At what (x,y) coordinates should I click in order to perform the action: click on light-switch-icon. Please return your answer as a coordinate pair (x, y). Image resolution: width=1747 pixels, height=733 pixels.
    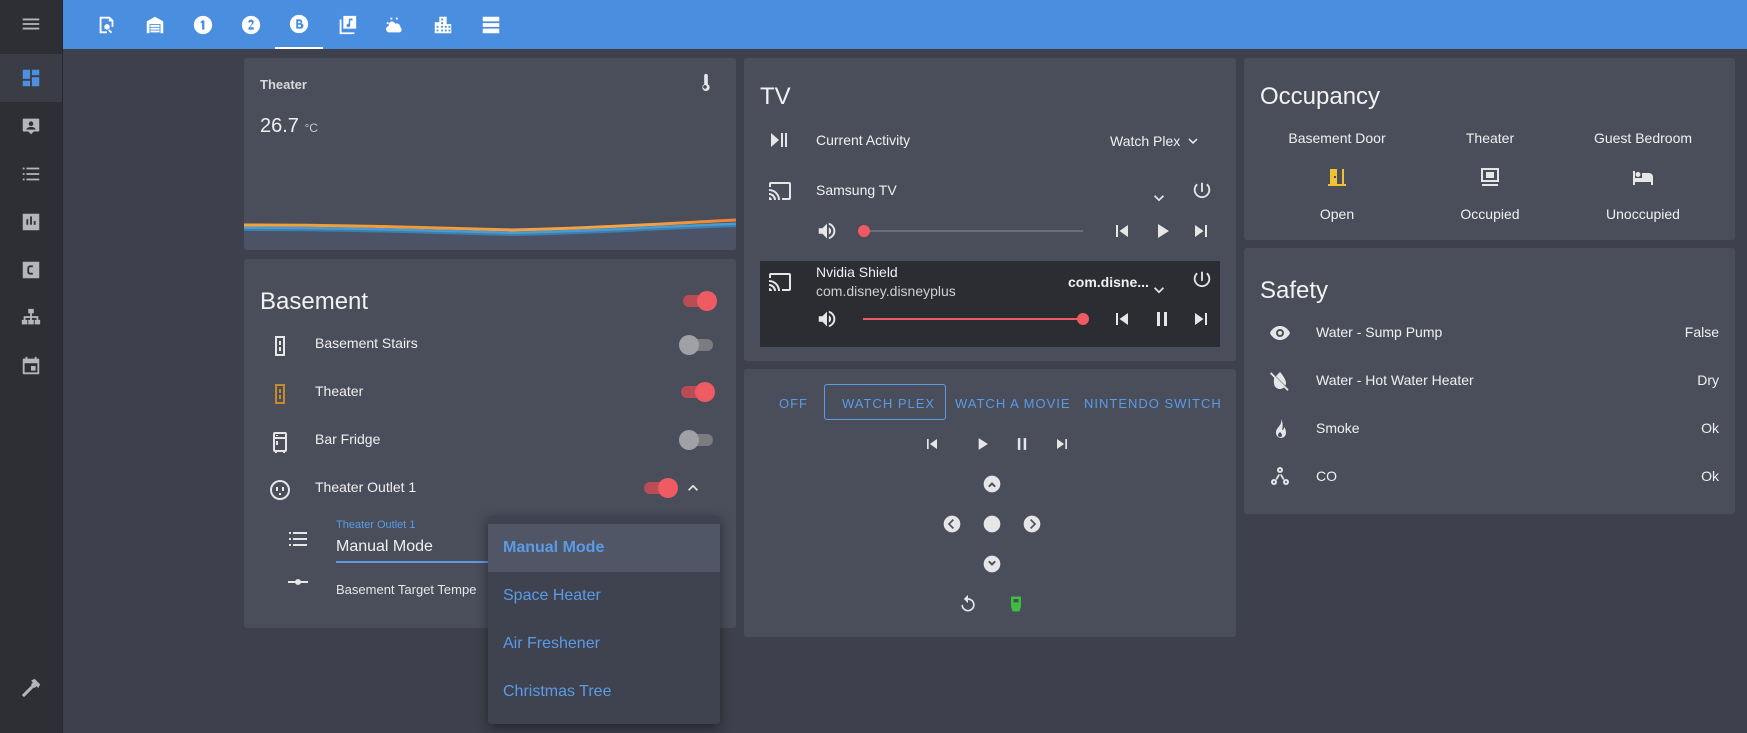
    Looking at the image, I should click on (280, 346).